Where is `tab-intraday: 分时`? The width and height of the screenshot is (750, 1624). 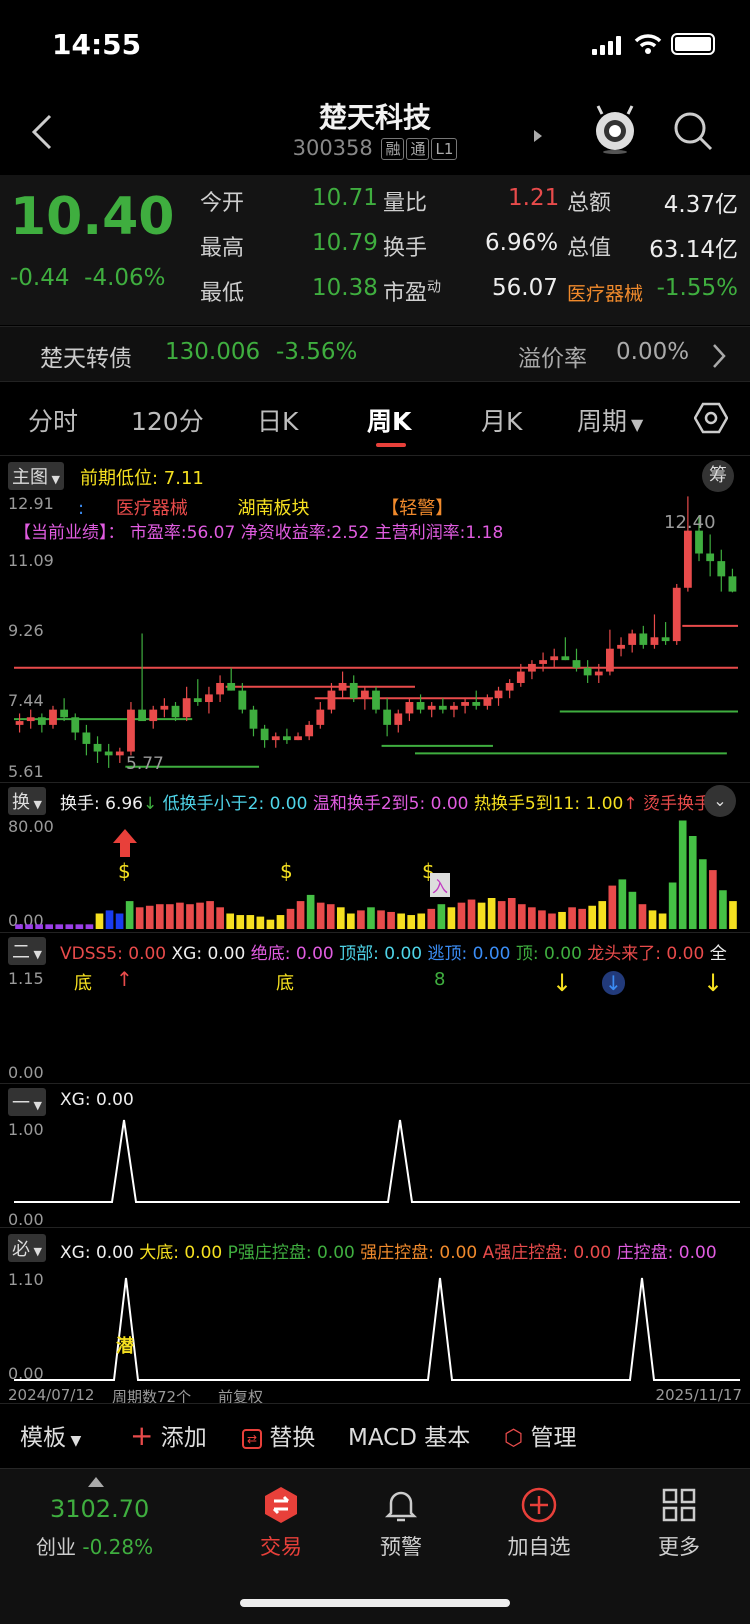 tab-intraday: 分时 is located at coordinates (53, 420).